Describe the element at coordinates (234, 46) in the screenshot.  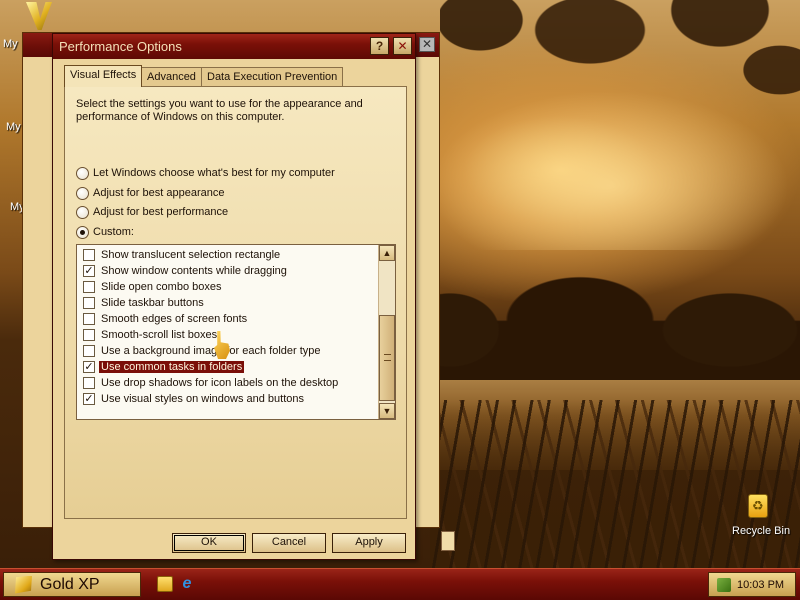
I see `dialog-titlebar: Performance Options ? ✕` at that location.